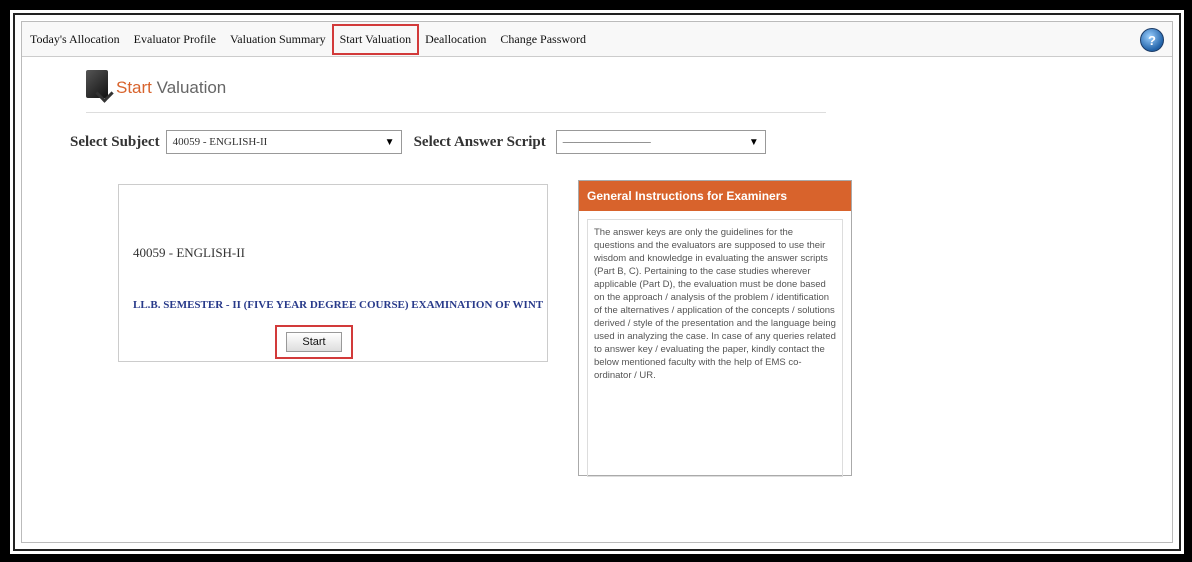 This screenshot has width=1192, height=562. Describe the element at coordinates (283, 142) in the screenshot. I see `subject-select: 40059 - ENGLISH-II ▼` at that location.